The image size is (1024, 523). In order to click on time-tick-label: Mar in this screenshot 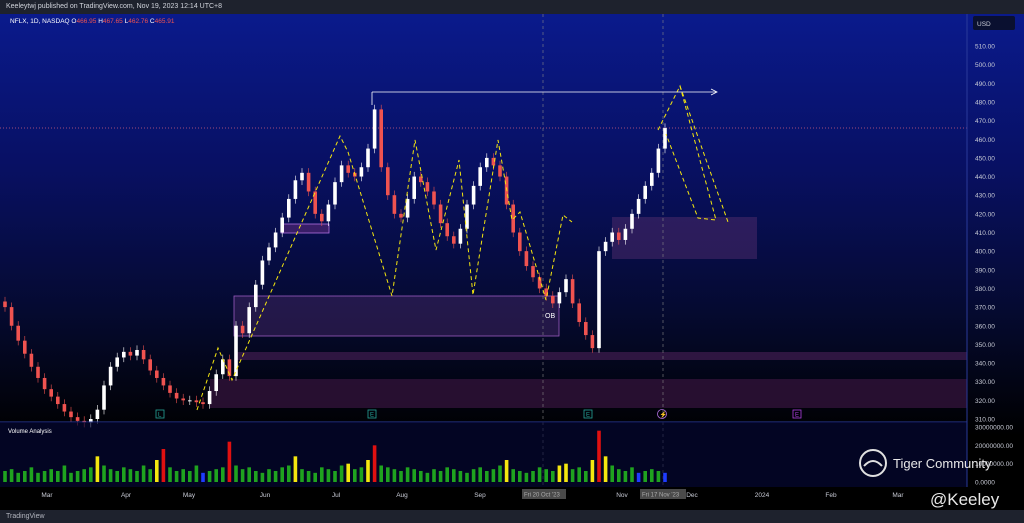, I will do `click(47, 495)`.